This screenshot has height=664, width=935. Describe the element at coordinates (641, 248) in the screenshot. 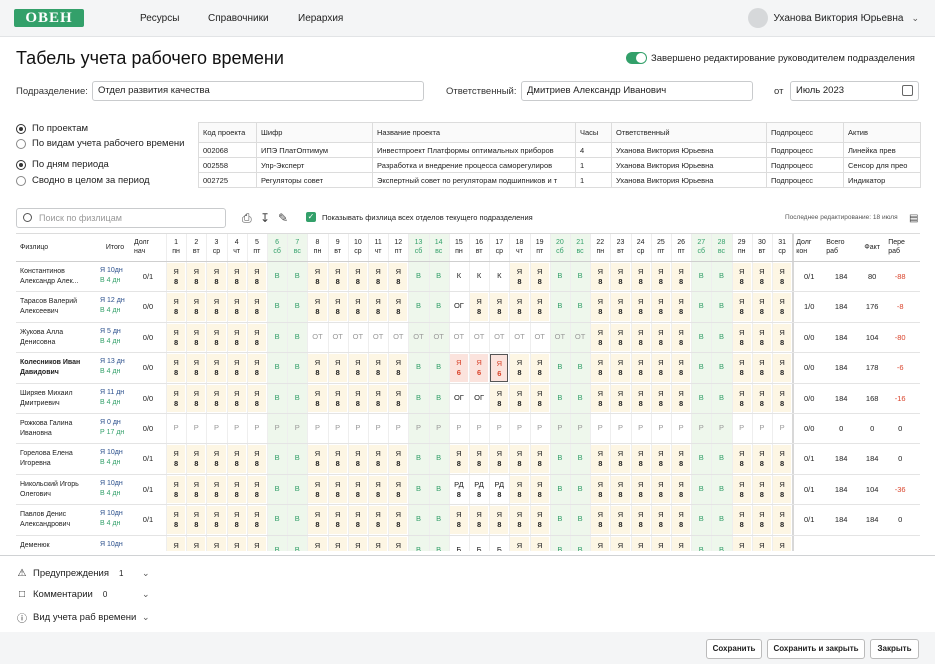

I see `day-header: 24 ср` at that location.